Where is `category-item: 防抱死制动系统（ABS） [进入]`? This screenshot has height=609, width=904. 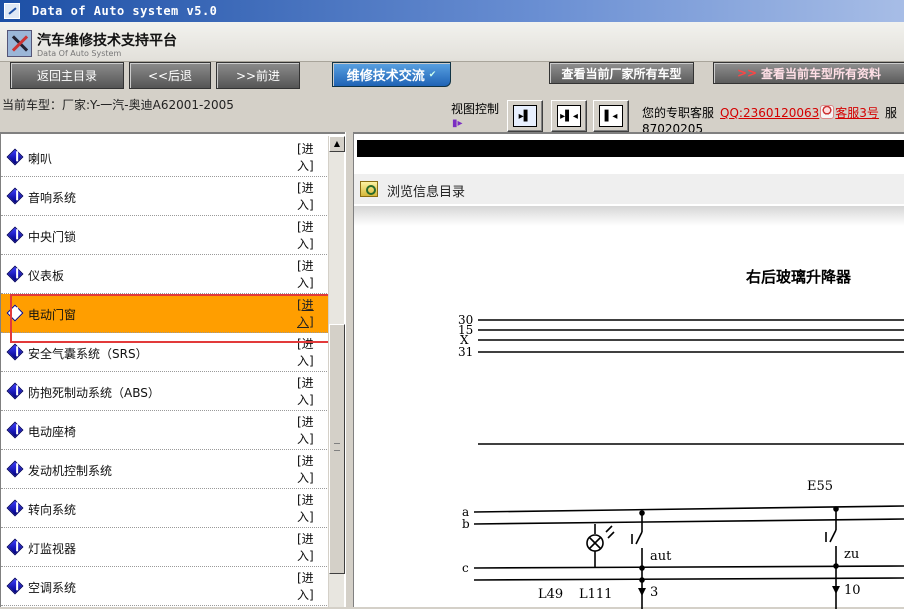
category-item: 防抱死制动系统（ABS） [进入] is located at coordinates (165, 391).